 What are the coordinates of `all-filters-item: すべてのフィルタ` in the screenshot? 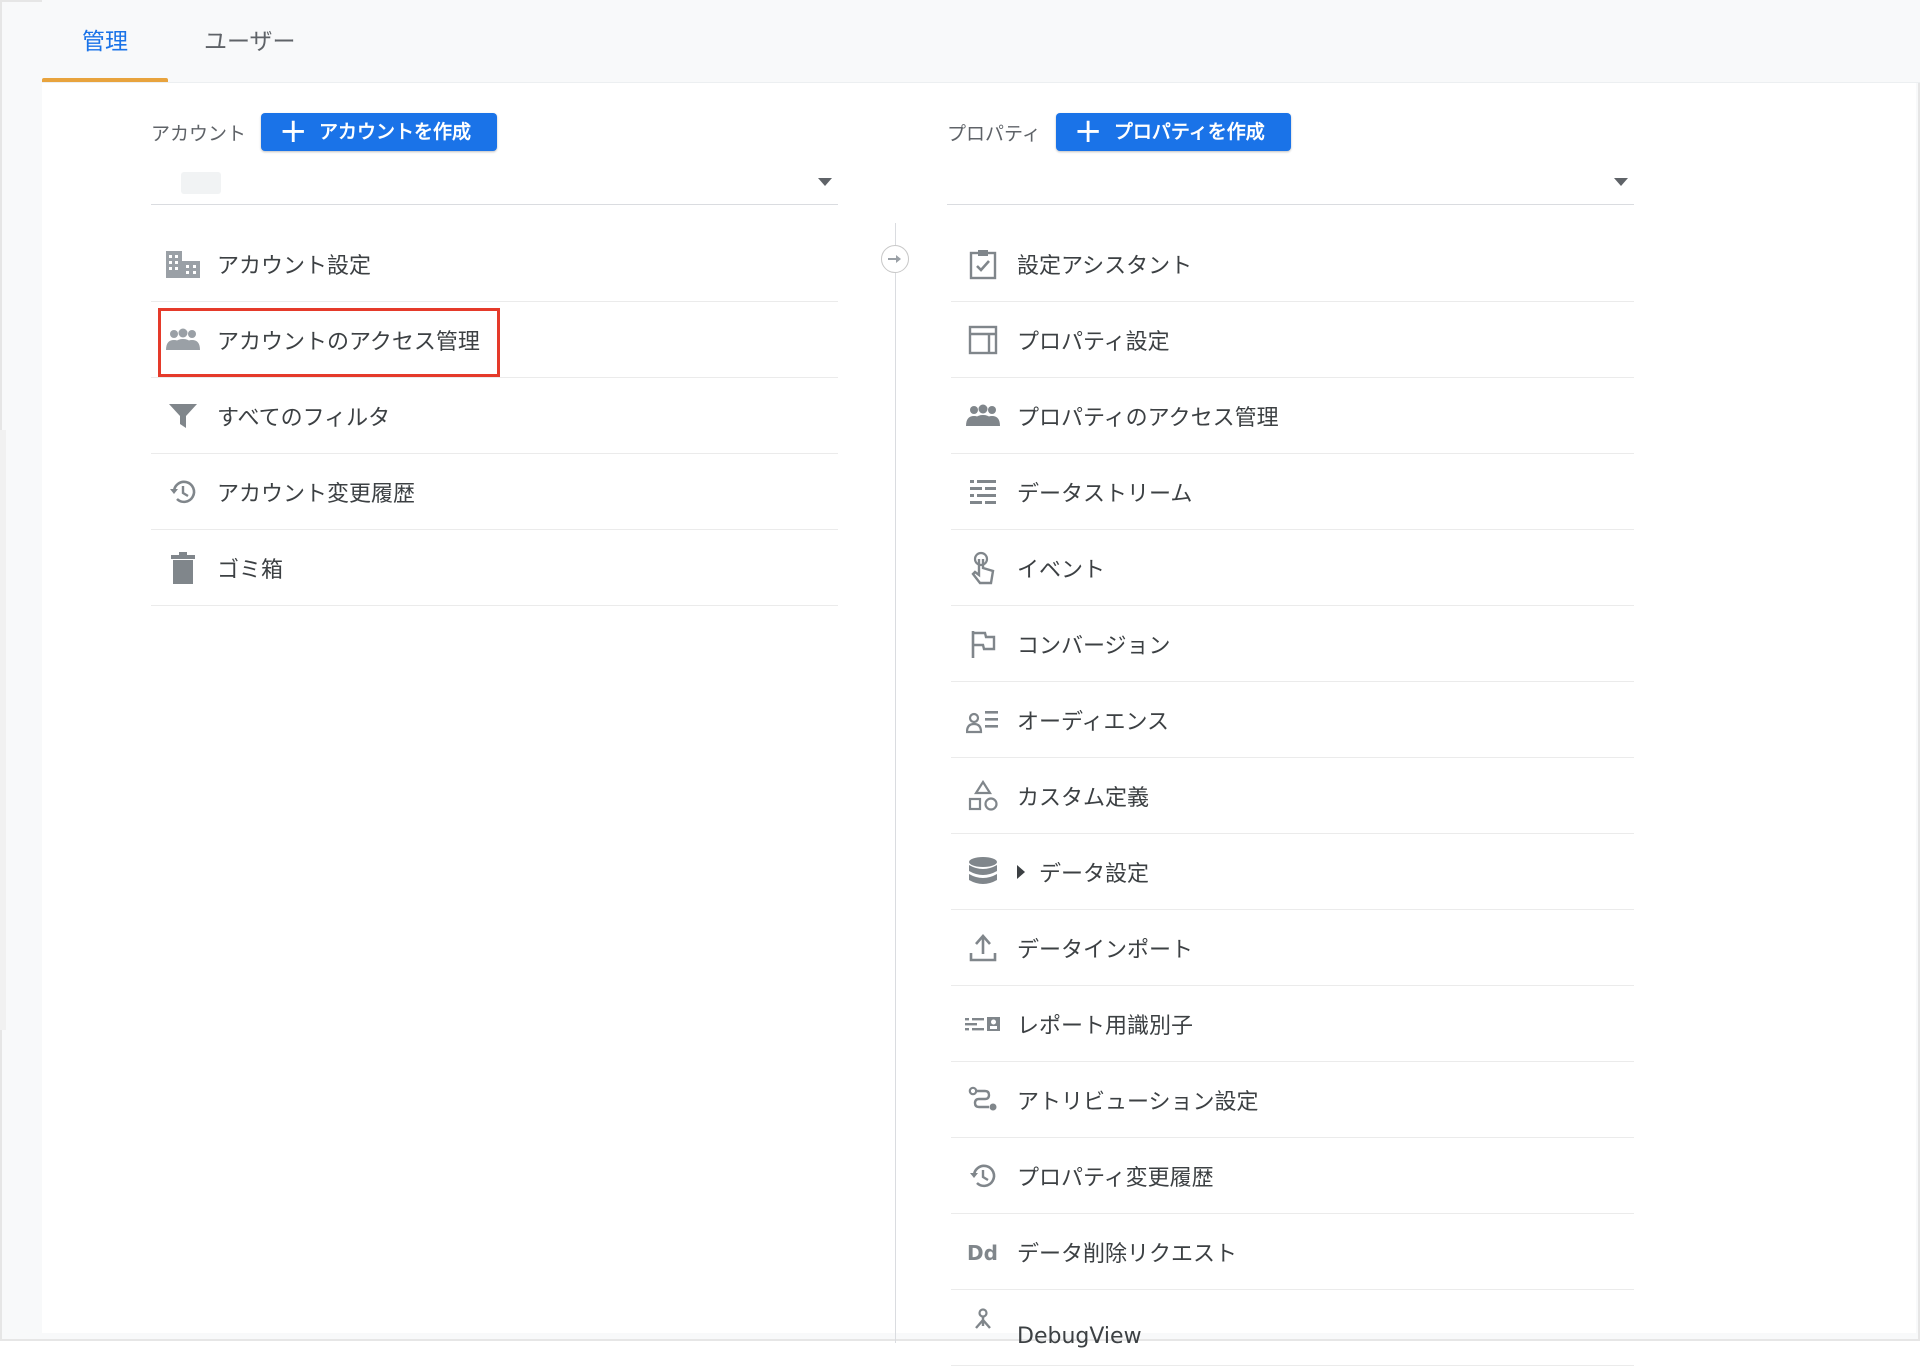 It's located at (494, 416).